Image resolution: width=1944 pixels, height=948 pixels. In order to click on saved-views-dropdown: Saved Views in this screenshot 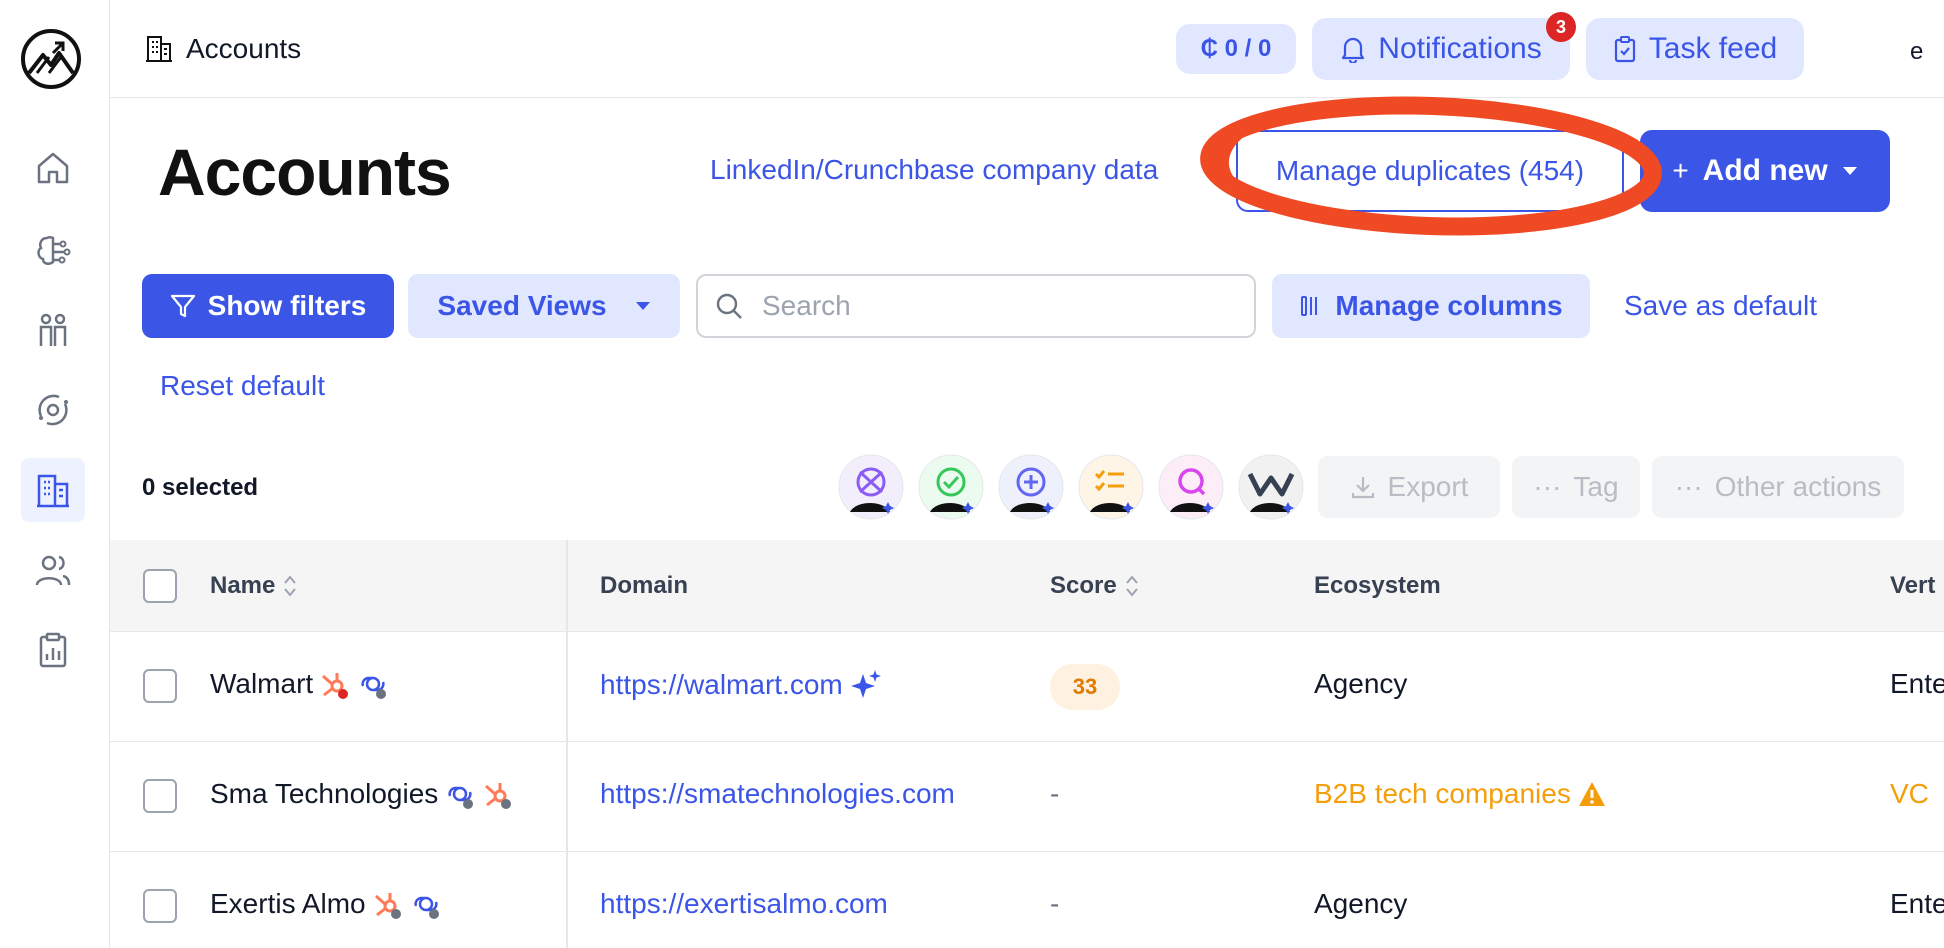, I will do `click(544, 306)`.